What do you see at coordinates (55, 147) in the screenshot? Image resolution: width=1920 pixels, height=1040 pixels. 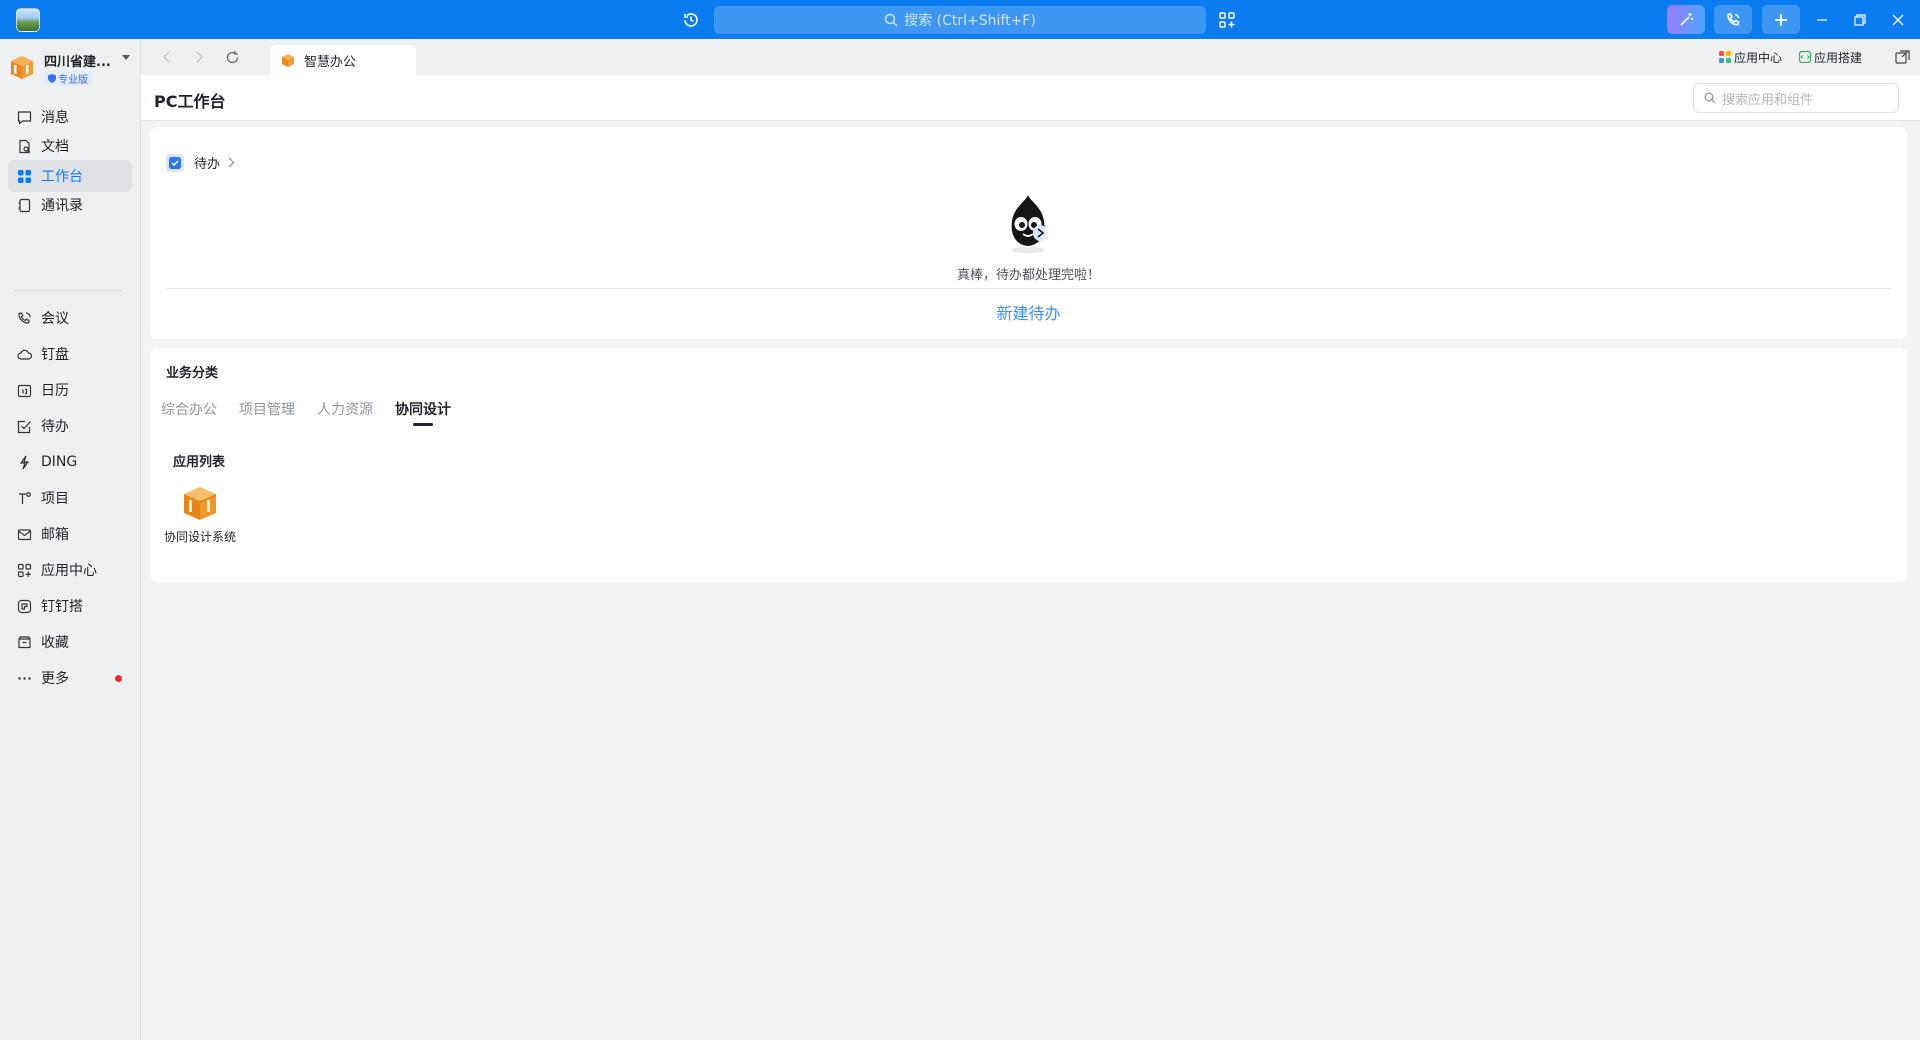 I see `sidebar-item-label: 文档` at bounding box center [55, 147].